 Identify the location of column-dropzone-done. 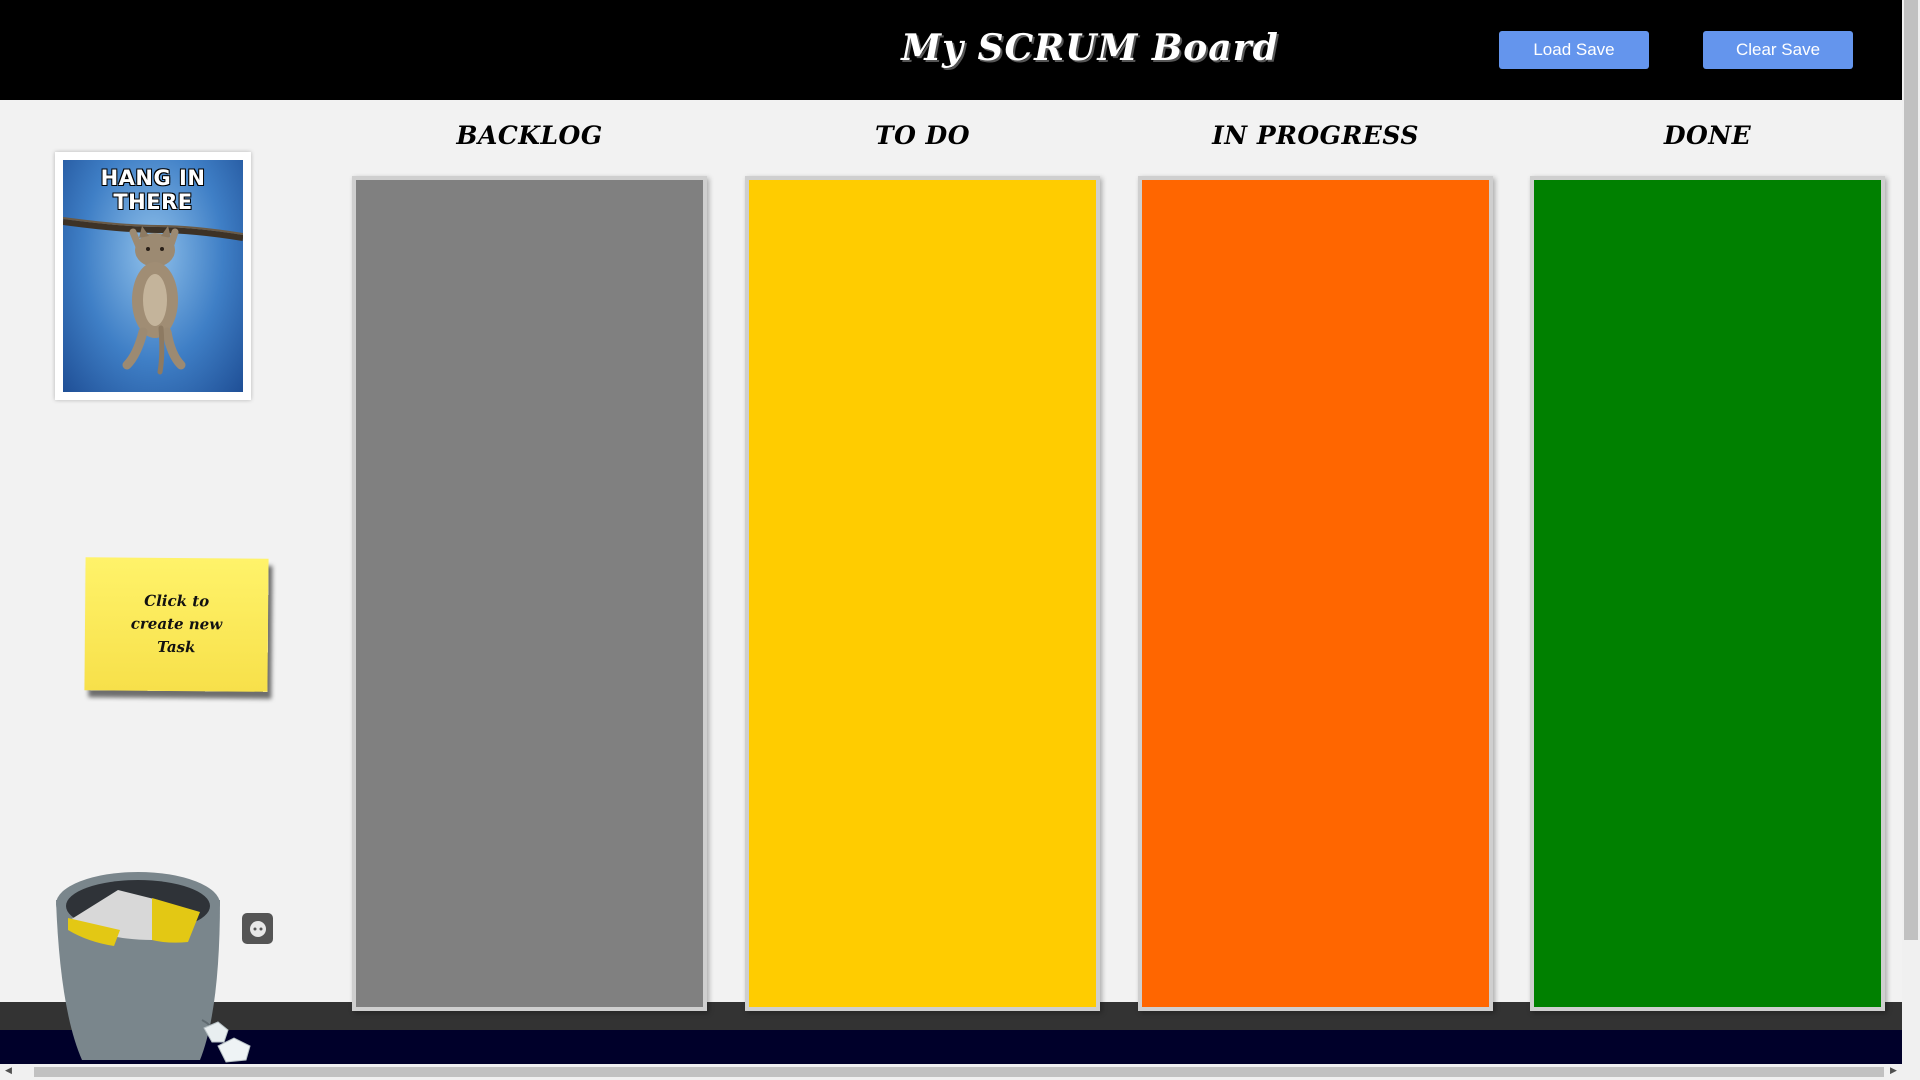
(1707, 593).